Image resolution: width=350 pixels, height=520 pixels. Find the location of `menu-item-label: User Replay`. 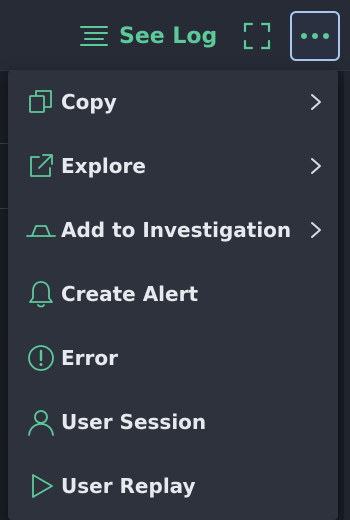

menu-item-label: User Replay is located at coordinates (128, 486).